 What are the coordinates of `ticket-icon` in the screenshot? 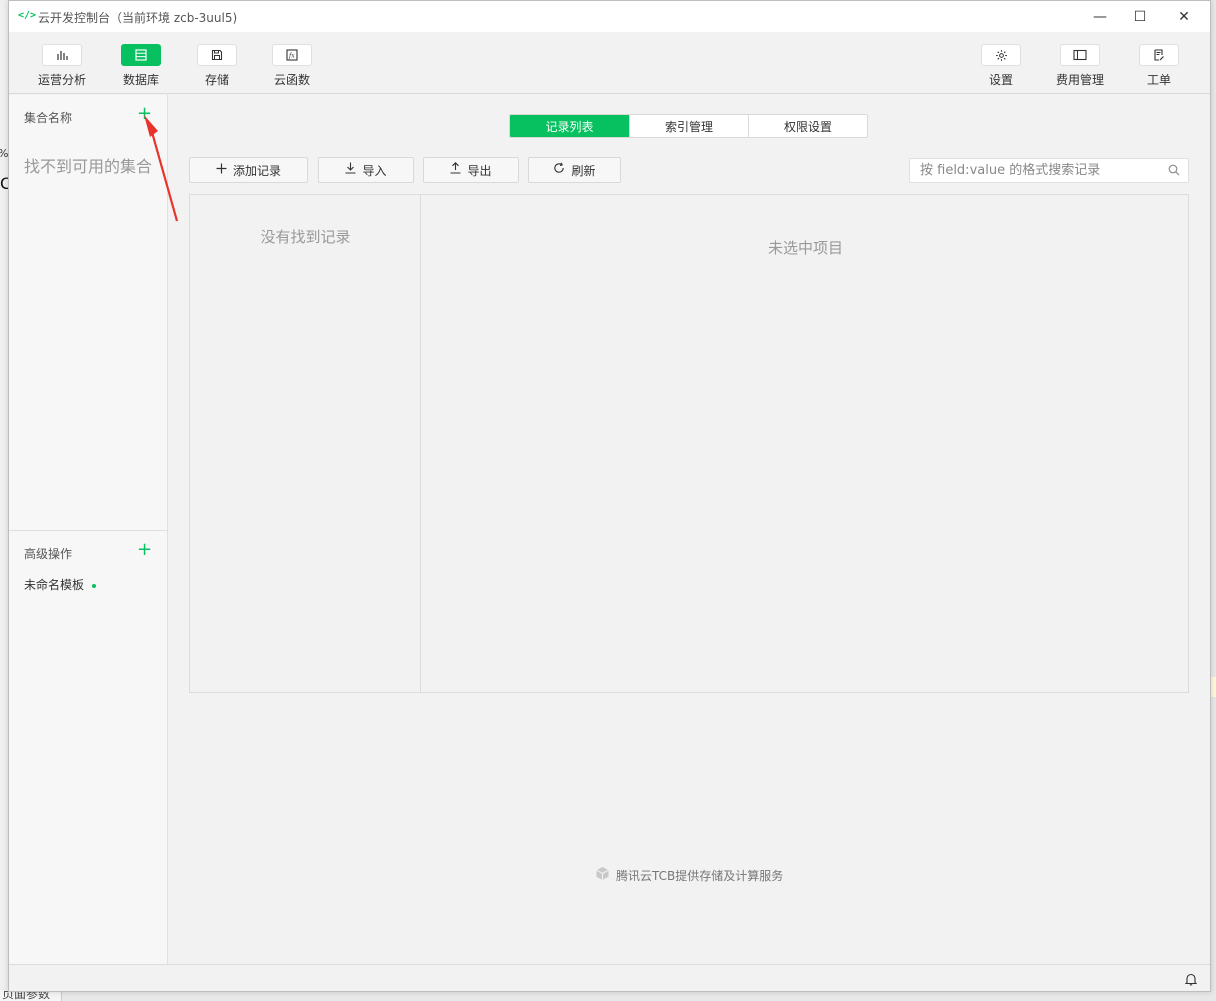 It's located at (1159, 55).